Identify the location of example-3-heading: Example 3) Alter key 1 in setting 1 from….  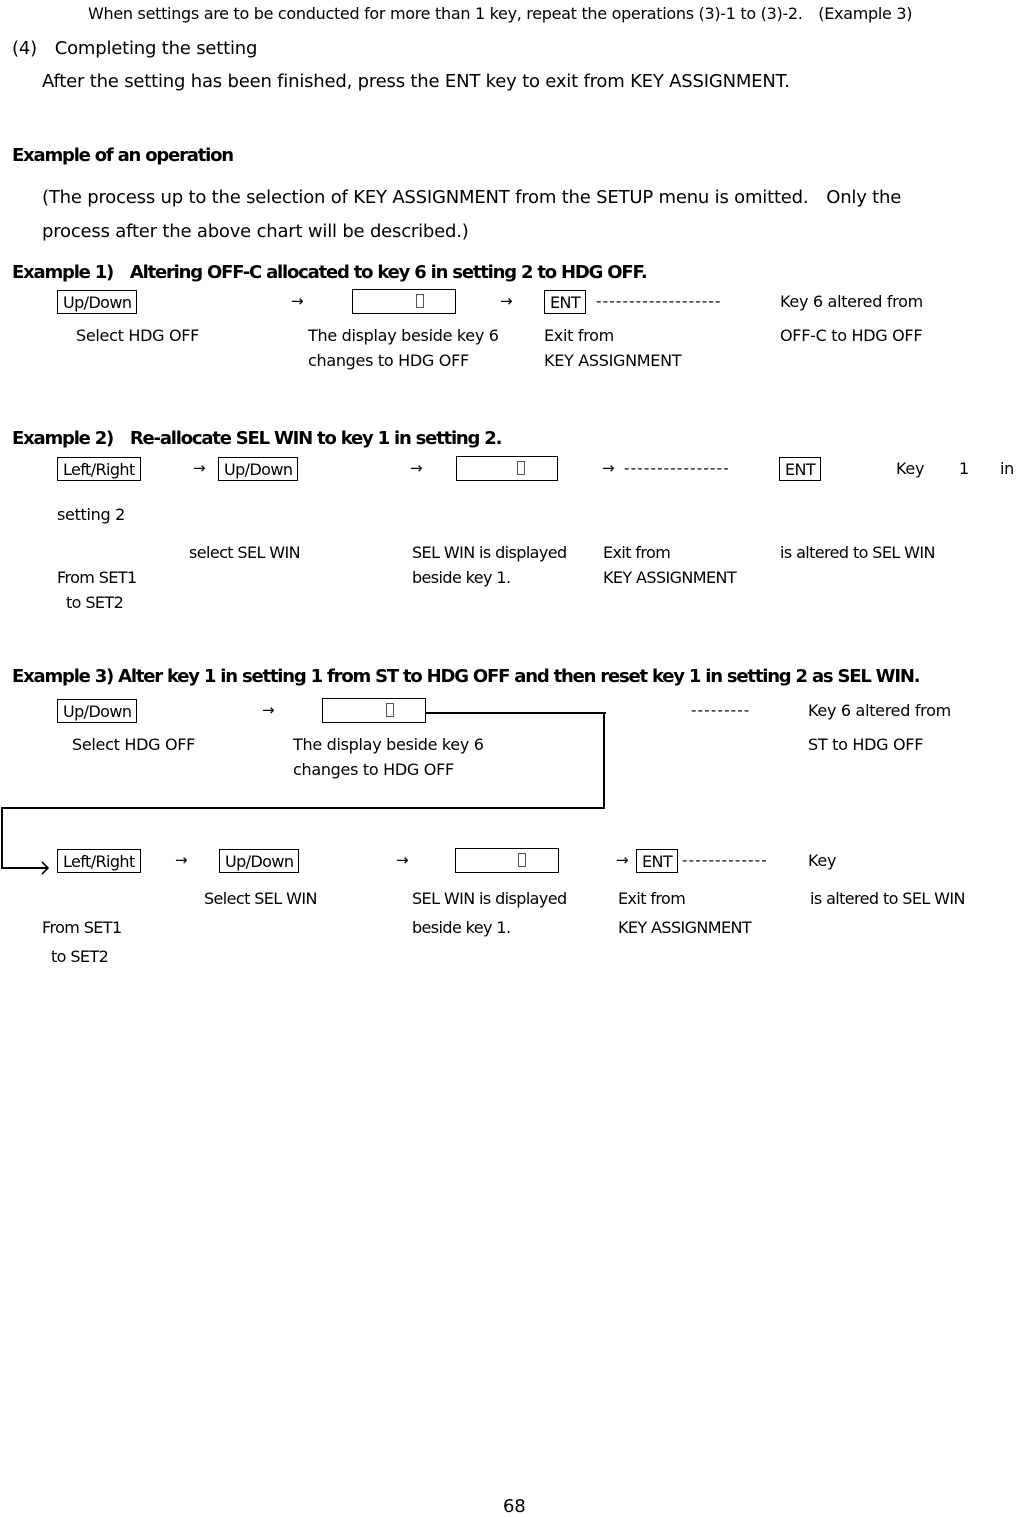
(466, 676).